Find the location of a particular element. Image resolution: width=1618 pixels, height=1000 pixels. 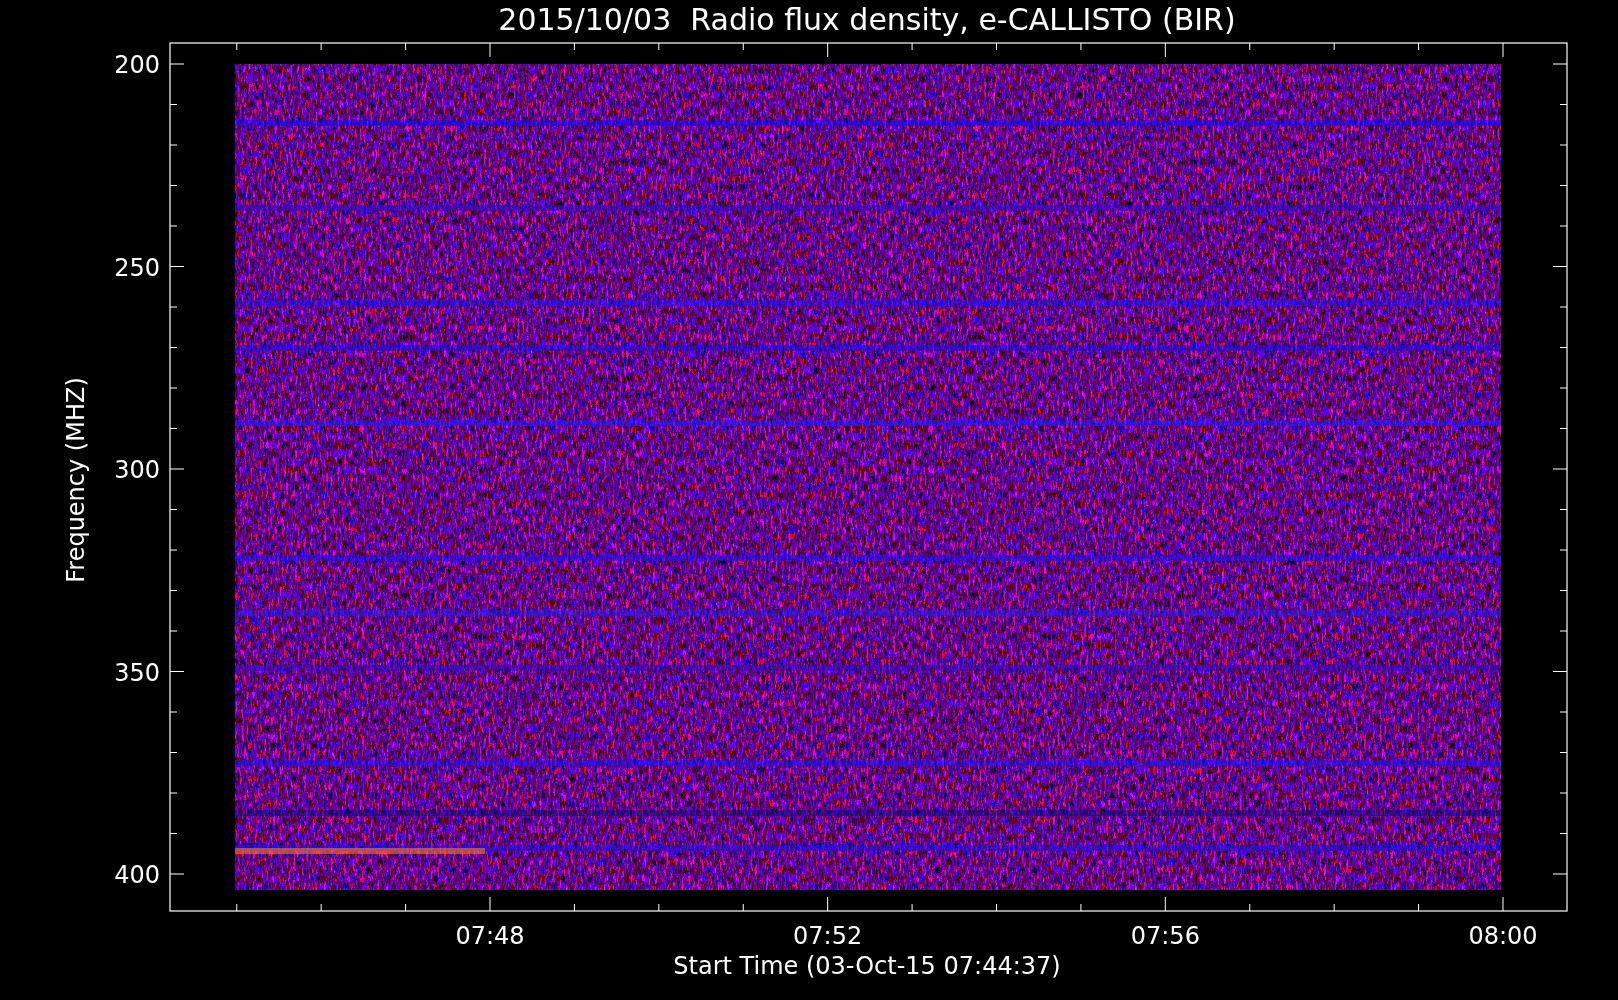

axis-tick-label: 07:52 is located at coordinates (828, 936).